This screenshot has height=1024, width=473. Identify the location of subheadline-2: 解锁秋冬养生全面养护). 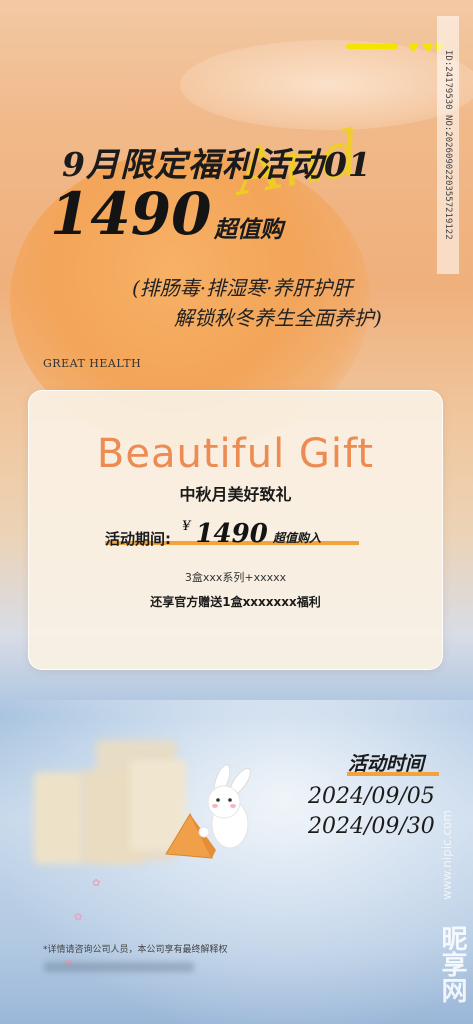
(278, 318).